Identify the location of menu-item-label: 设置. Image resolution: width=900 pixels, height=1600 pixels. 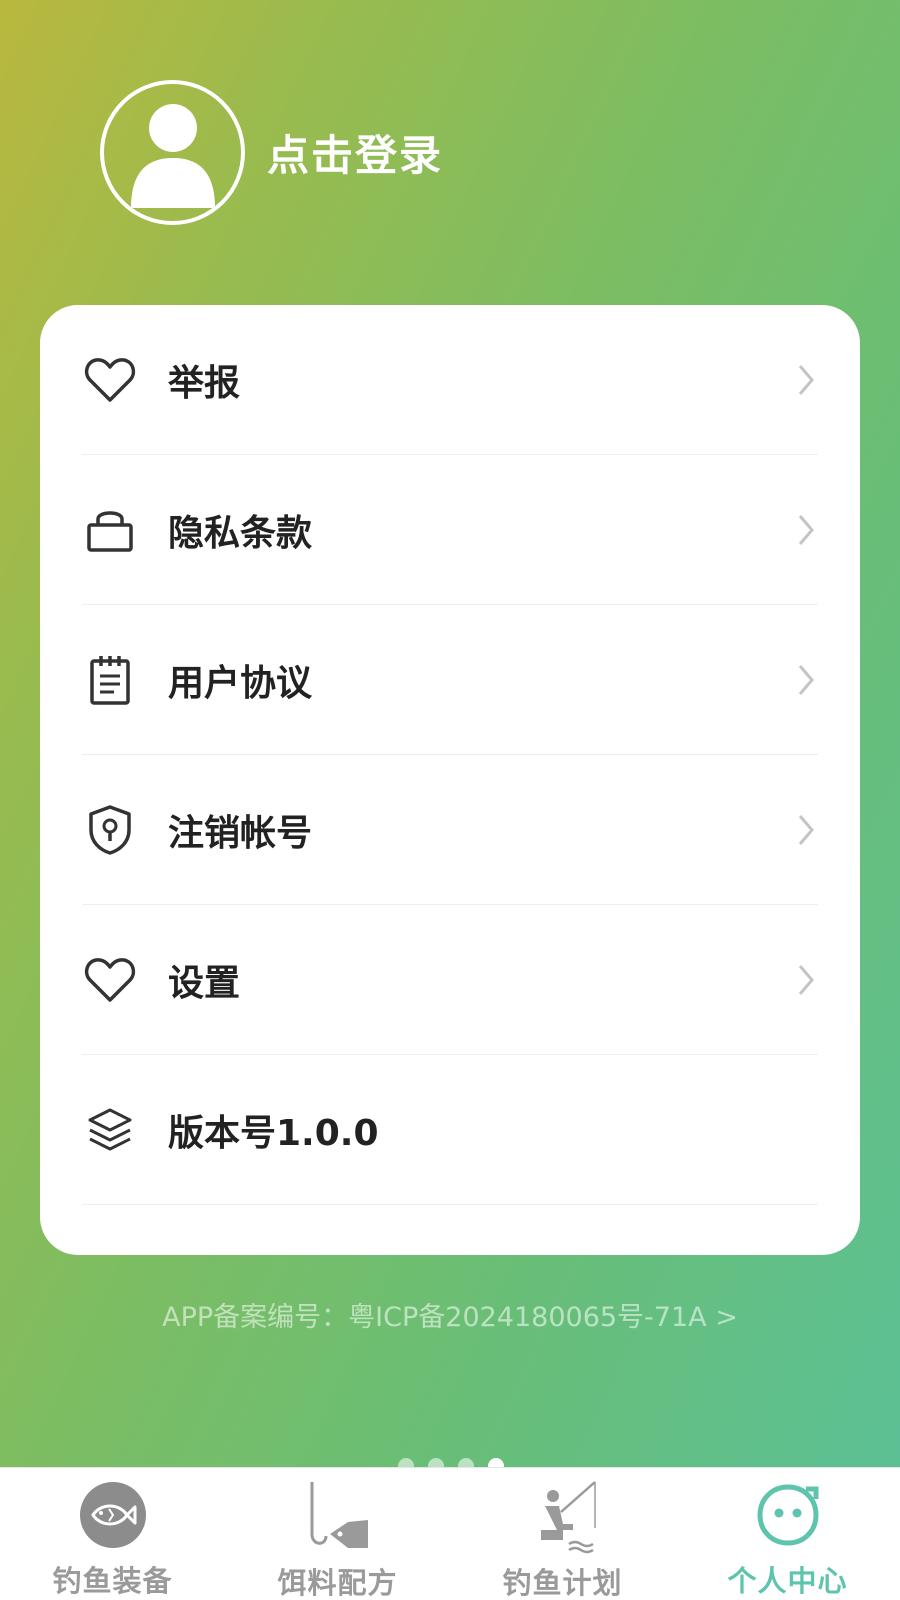
(204, 983).